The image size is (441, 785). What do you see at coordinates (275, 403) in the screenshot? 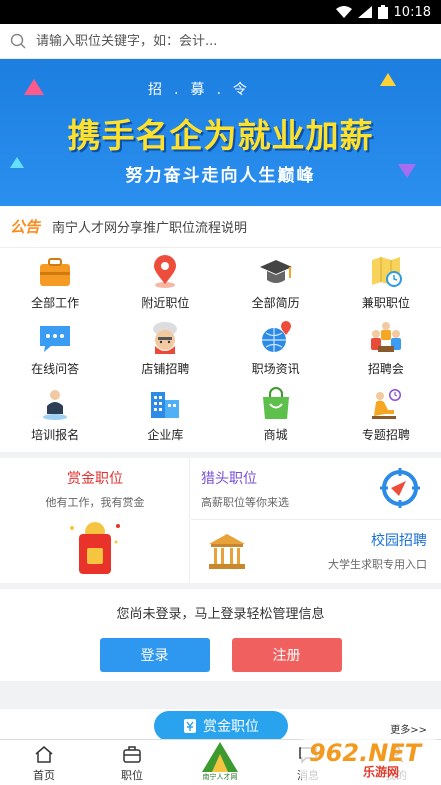
I see `shopping-bag-icon` at bounding box center [275, 403].